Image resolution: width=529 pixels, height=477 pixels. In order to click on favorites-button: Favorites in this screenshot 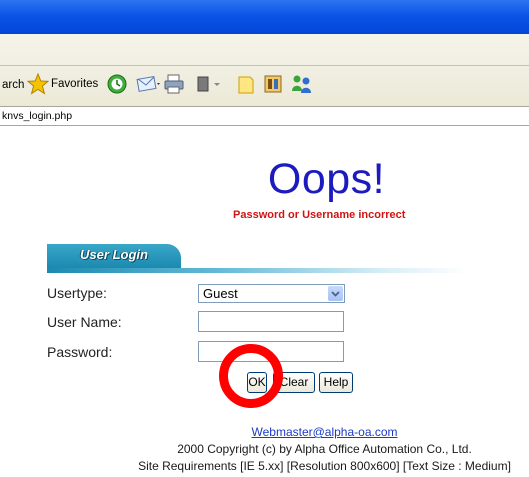, I will do `click(62, 84)`.